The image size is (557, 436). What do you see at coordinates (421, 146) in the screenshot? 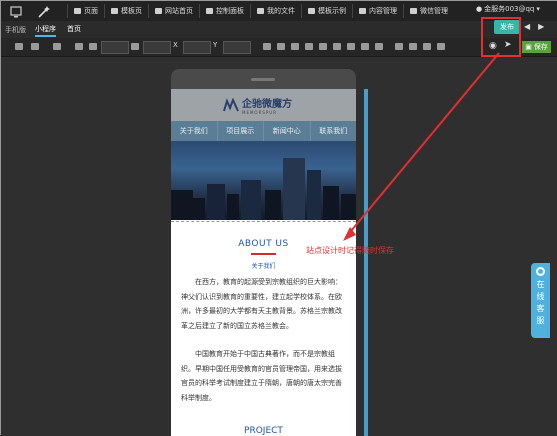
I see `annotation-arrow` at bounding box center [421, 146].